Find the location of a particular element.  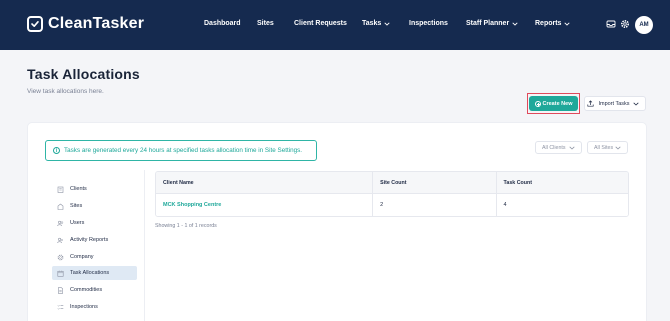

sidebar-item-company: Company is located at coordinates (94, 257).